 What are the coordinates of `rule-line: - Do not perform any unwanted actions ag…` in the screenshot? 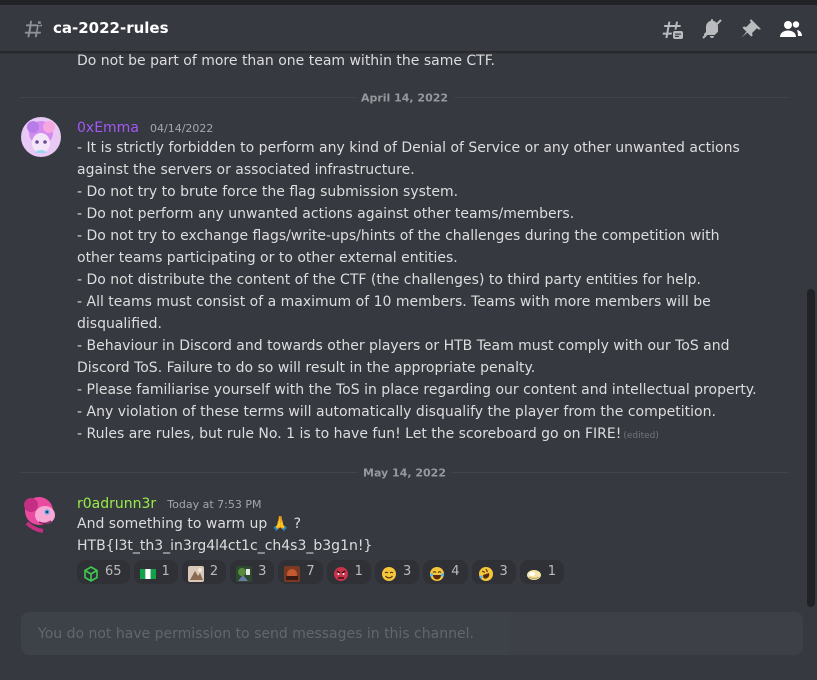 It's located at (326, 214).